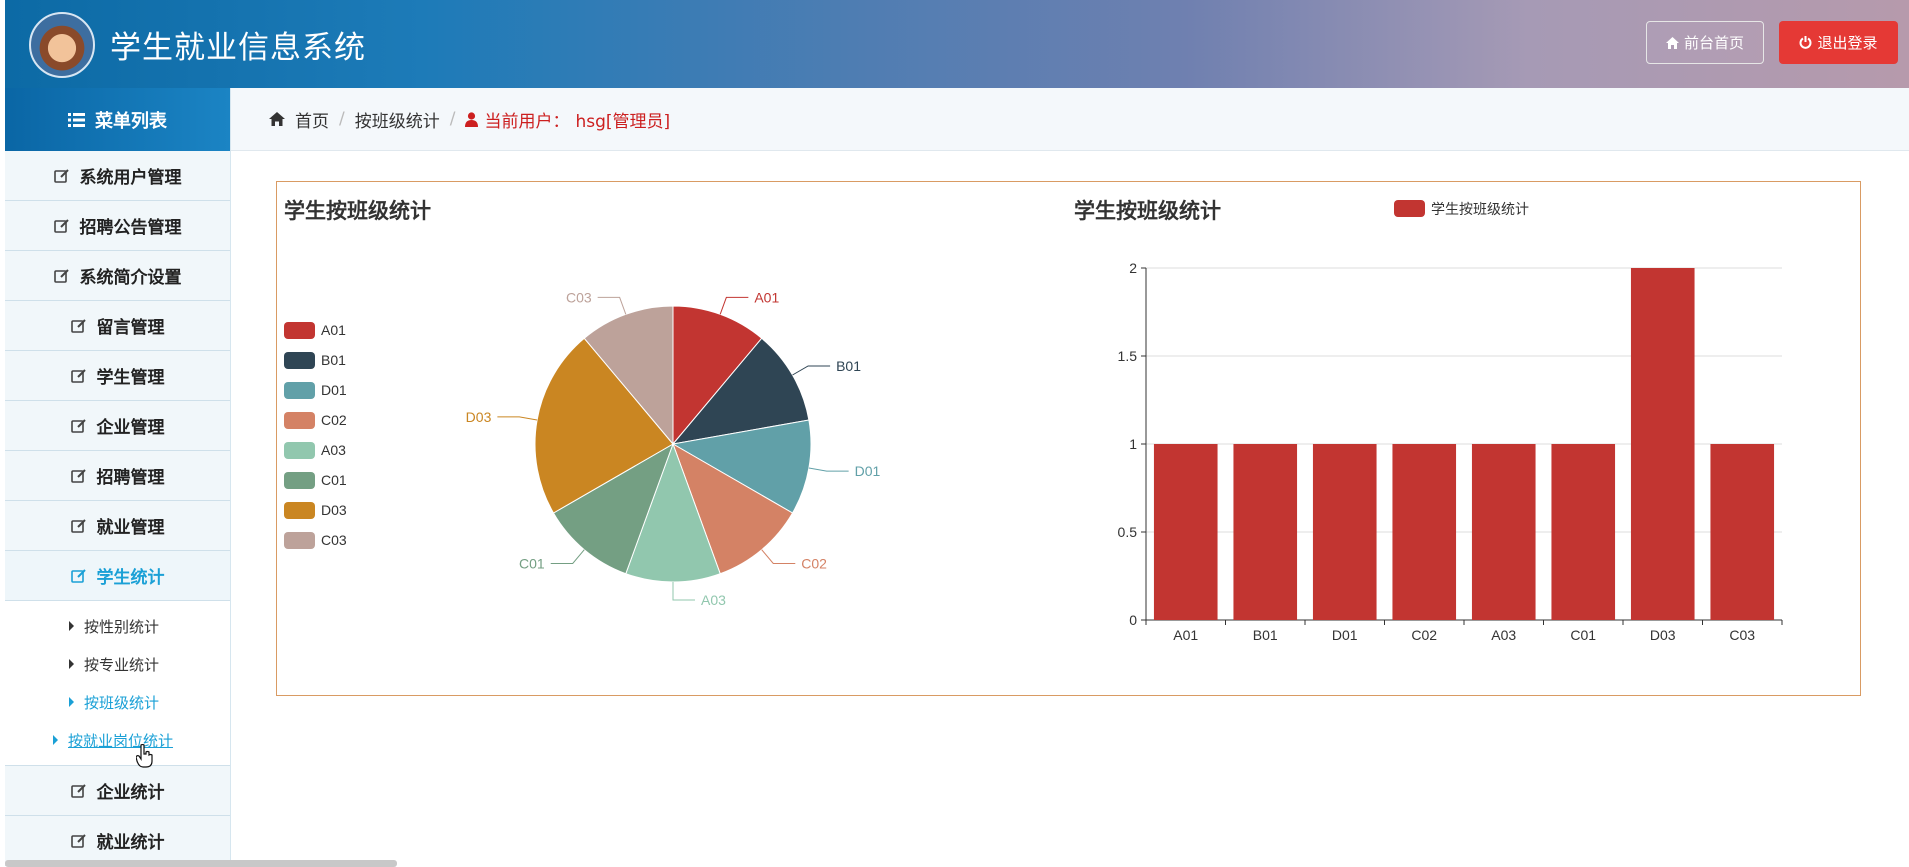  What do you see at coordinates (334, 510) in the screenshot?
I see `legend-label: D03` at bounding box center [334, 510].